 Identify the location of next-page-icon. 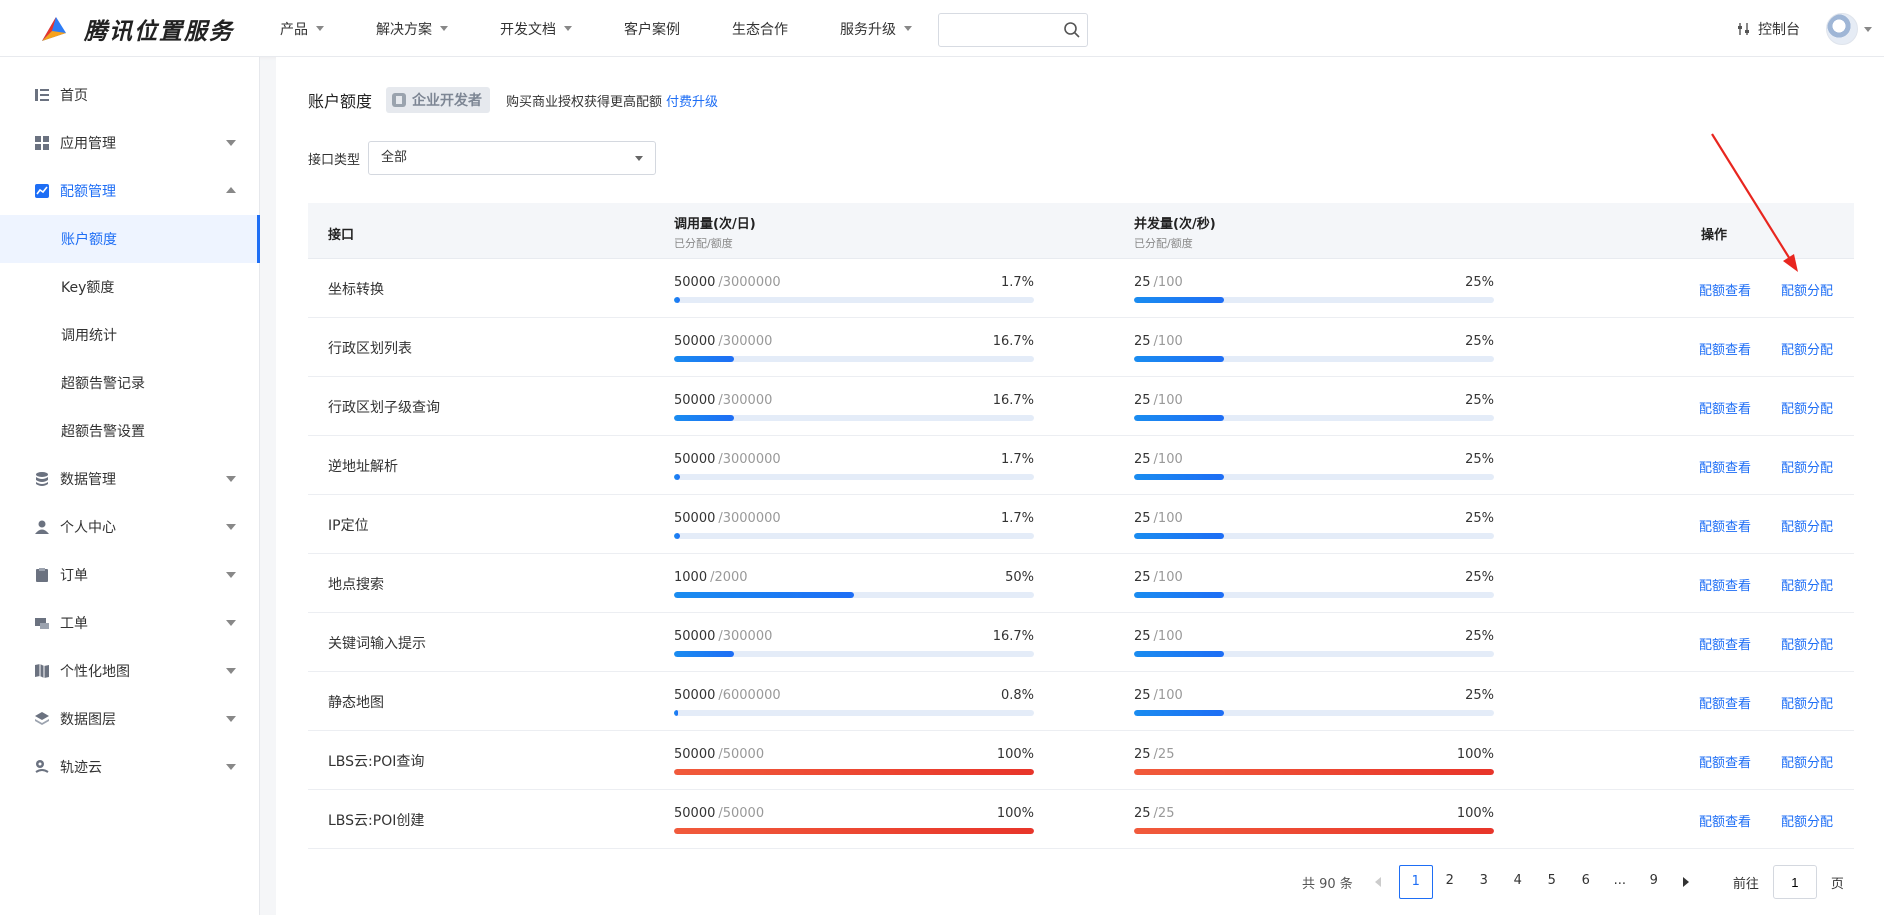
(1685, 882).